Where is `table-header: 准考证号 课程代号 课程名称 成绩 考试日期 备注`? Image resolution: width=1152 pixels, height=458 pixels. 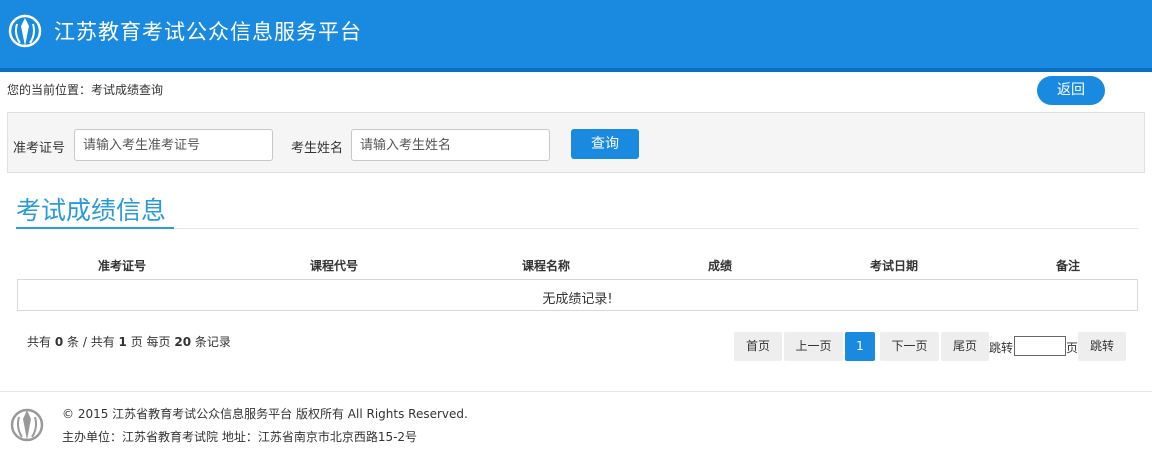
table-header: 准考证号 课程代号 课程名称 成绩 考试日期 备注 is located at coordinates (577, 265).